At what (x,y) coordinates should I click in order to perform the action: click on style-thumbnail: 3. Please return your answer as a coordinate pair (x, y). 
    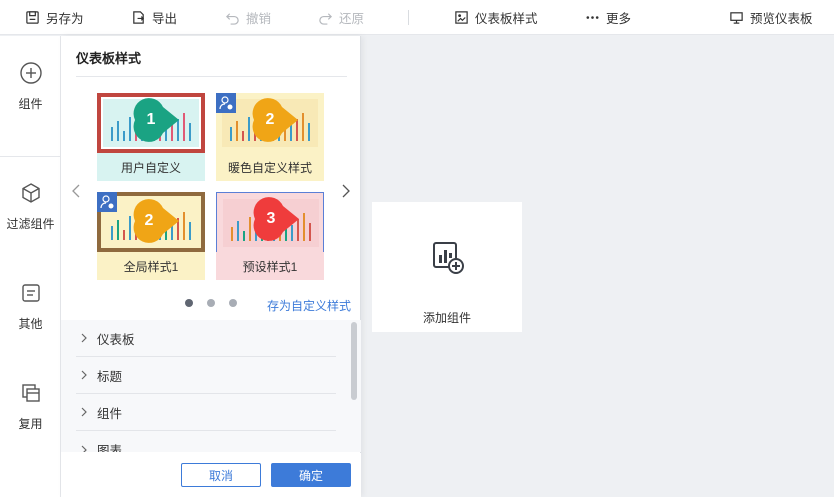
    Looking at the image, I should click on (270, 222).